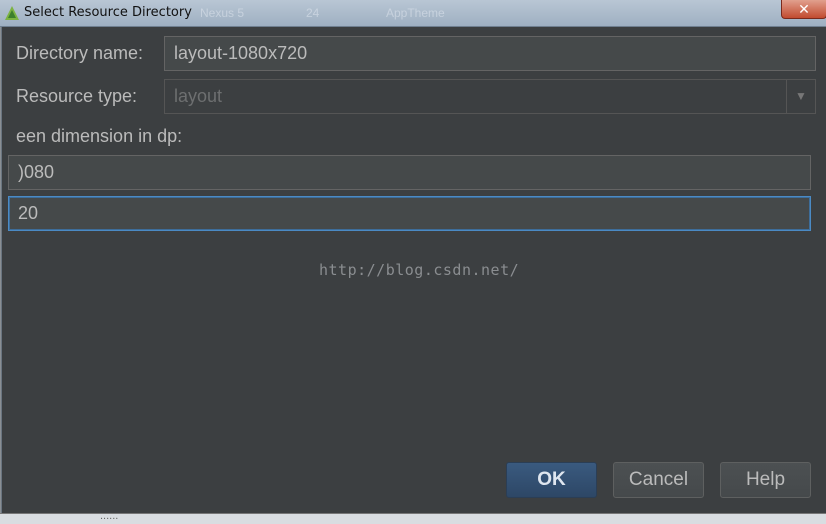 The width and height of the screenshot is (826, 524). What do you see at coordinates (80, 53) in the screenshot?
I see `directory-name-label: Directory name:` at bounding box center [80, 53].